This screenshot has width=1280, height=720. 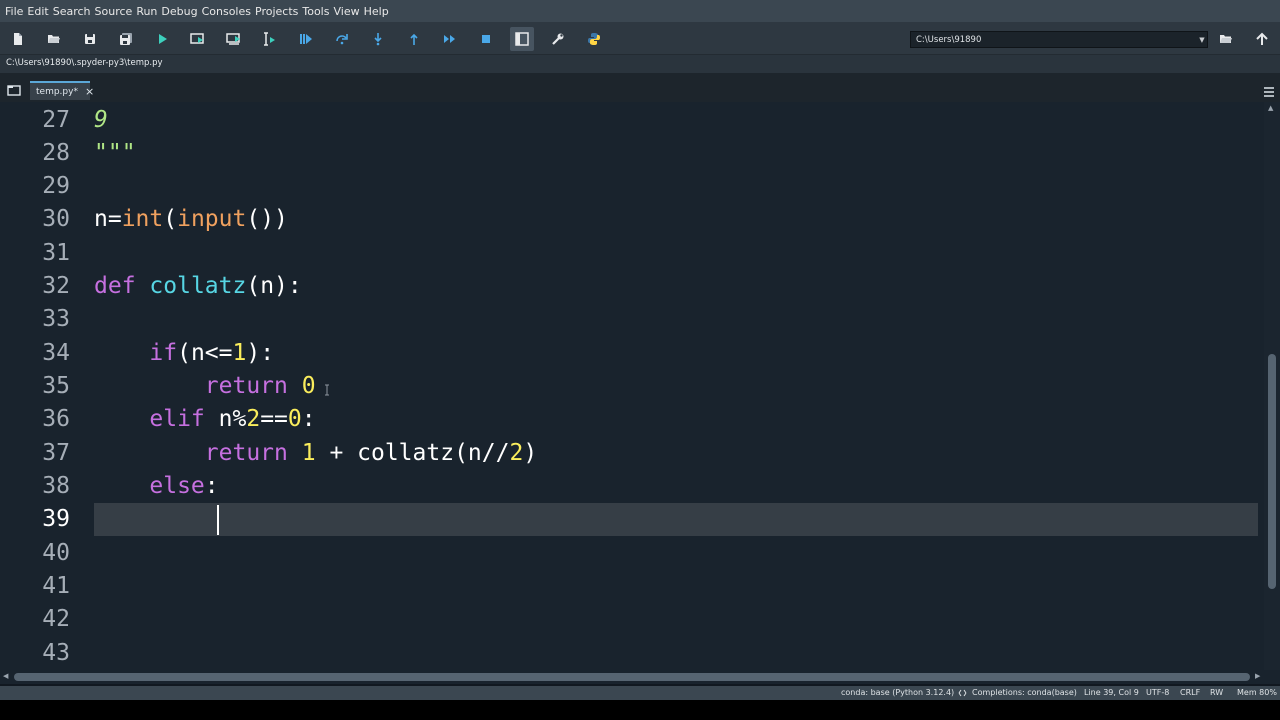 I want to click on run-selection-button, so click(x=270, y=39).